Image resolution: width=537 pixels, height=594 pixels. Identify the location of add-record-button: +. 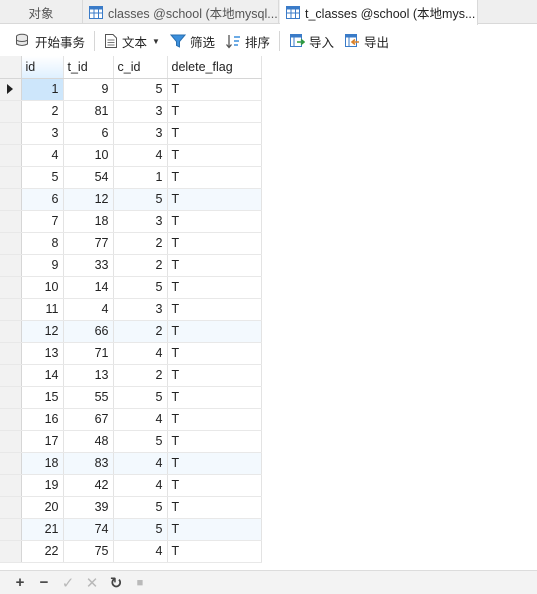
(20, 583).